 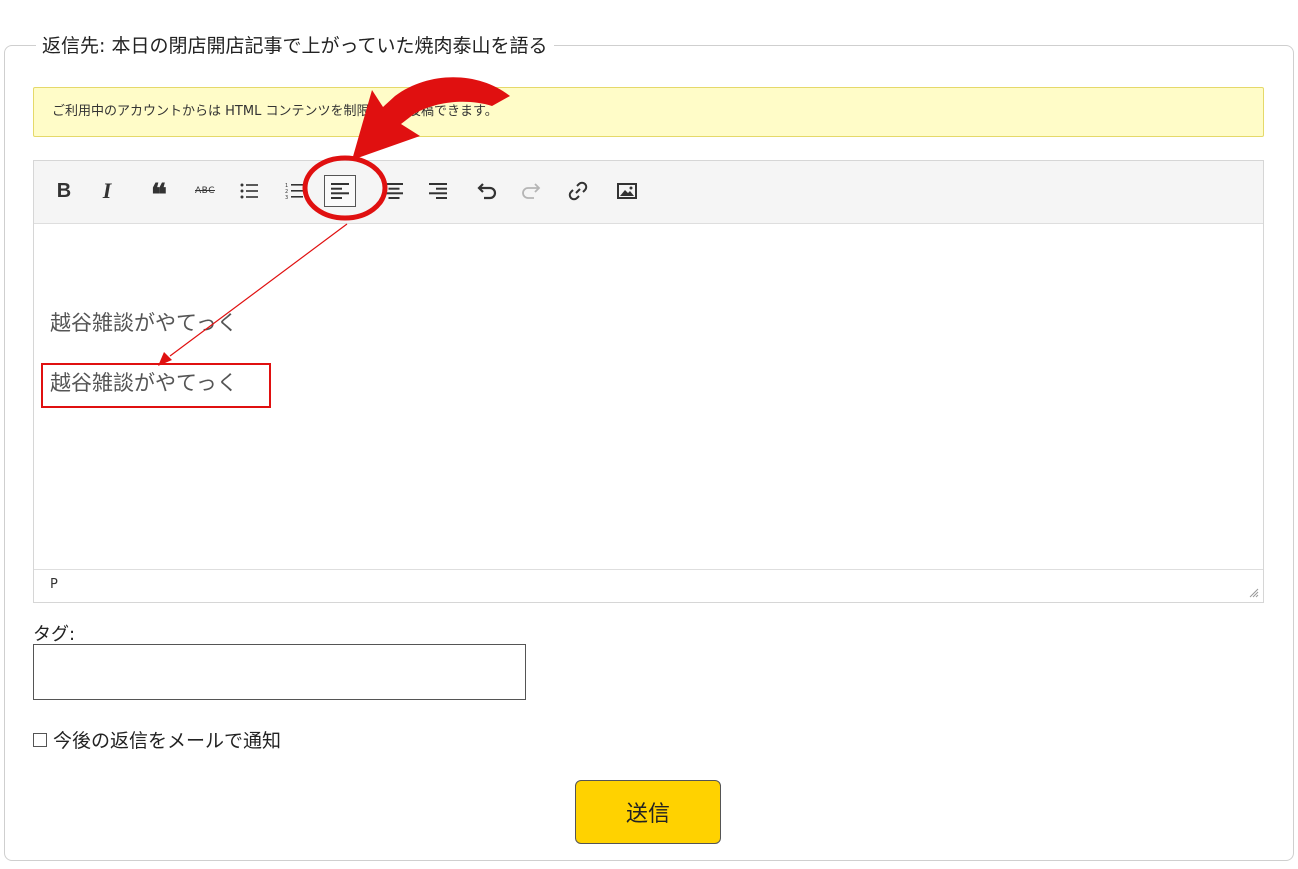 I want to click on blockquote-icon: ❝, so click(x=159, y=195).